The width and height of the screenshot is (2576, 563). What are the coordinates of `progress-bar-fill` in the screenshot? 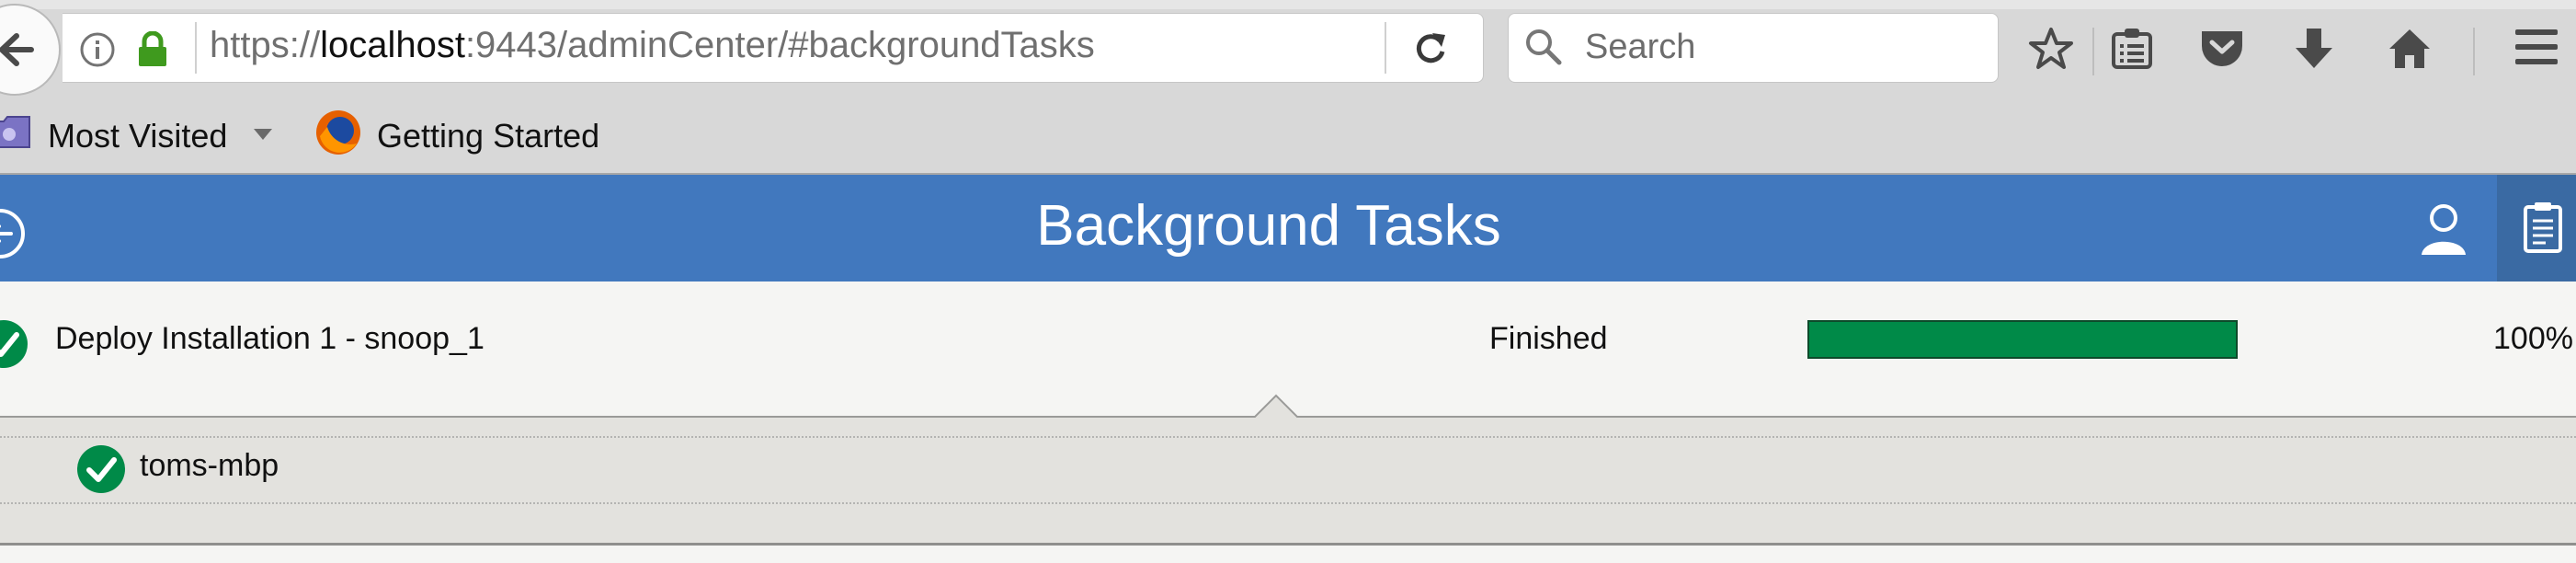 It's located at (2022, 339).